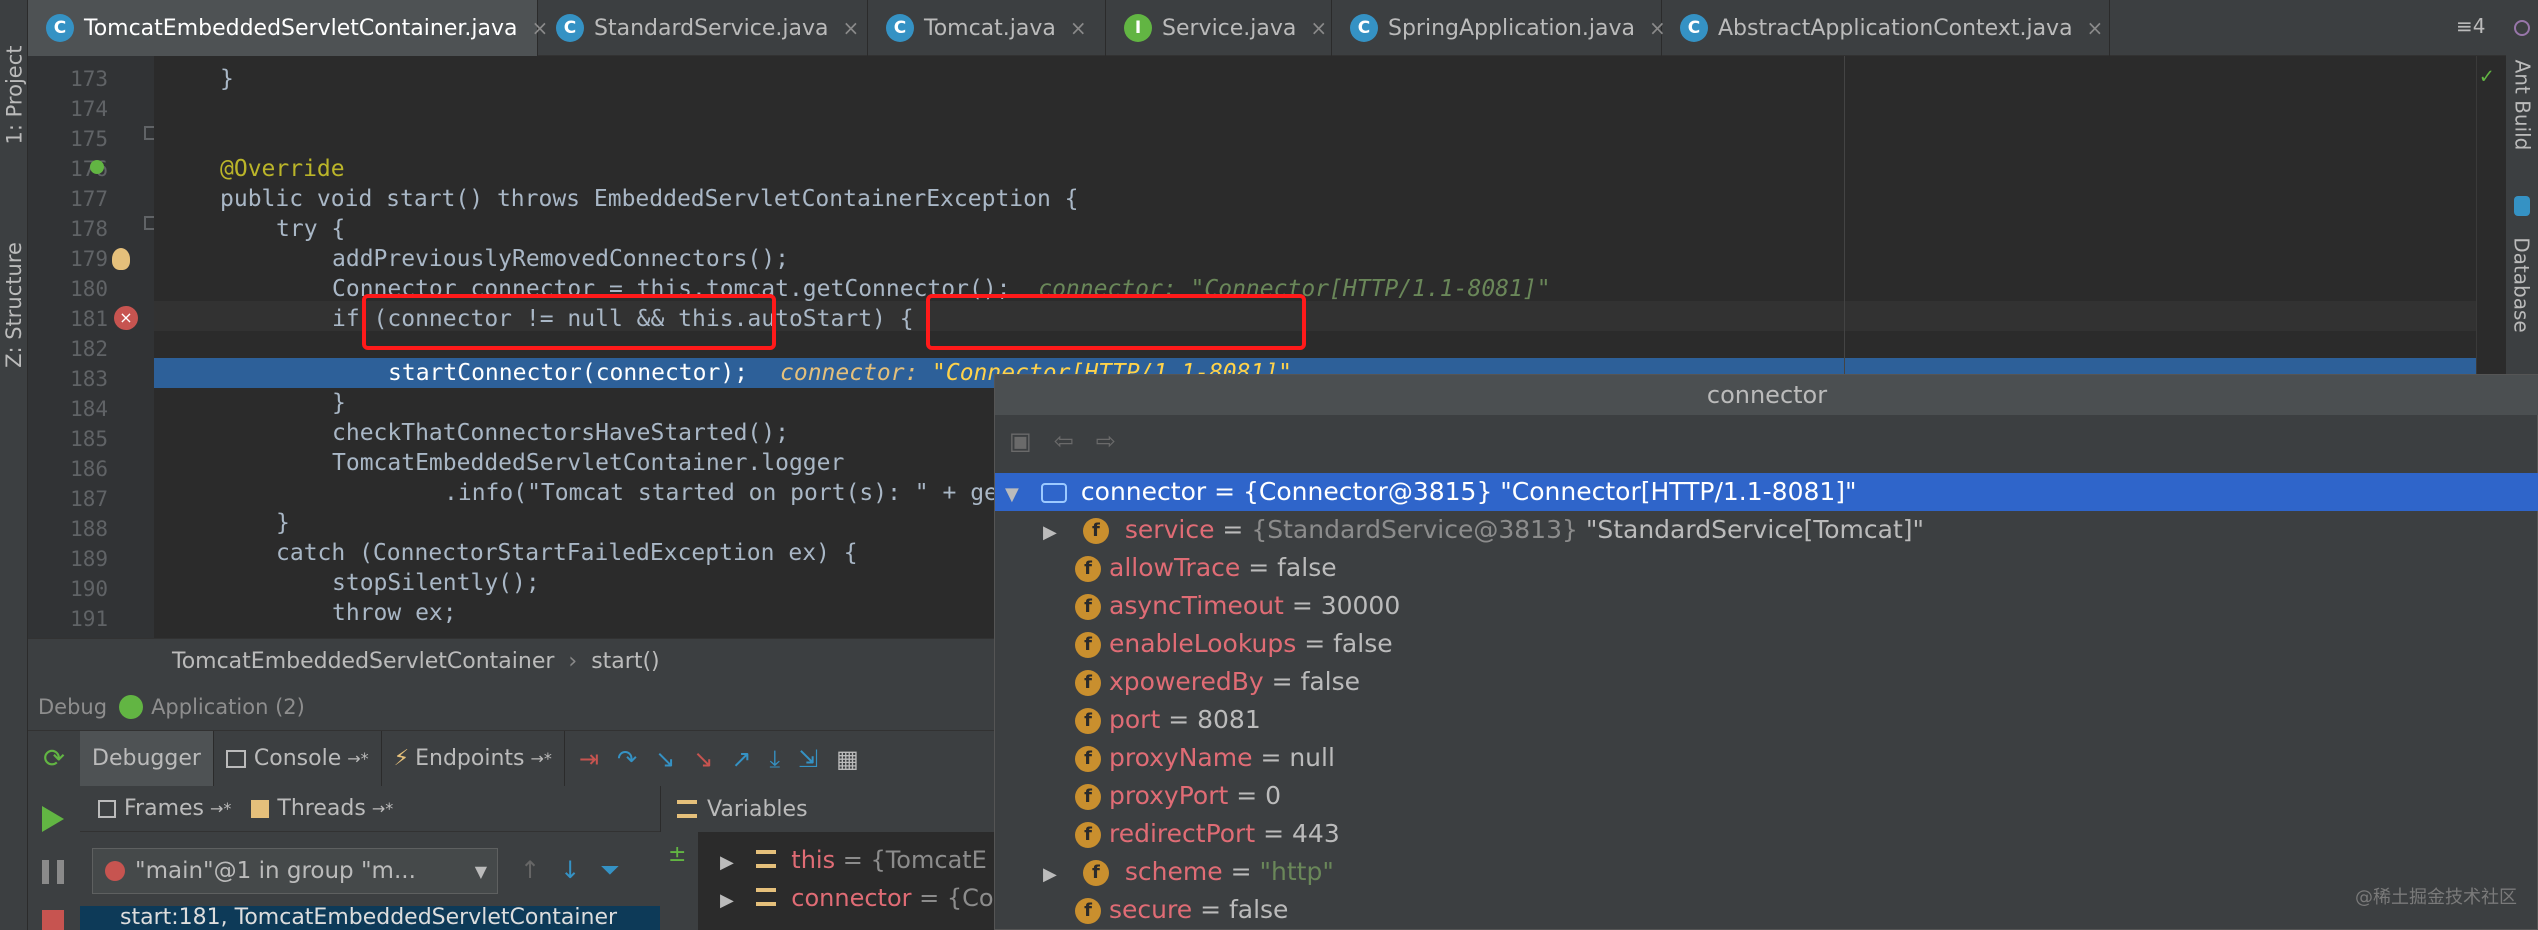 Image resolution: width=2538 pixels, height=930 pixels. What do you see at coordinates (1292, 567) in the screenshot?
I see `field-value: = false` at bounding box center [1292, 567].